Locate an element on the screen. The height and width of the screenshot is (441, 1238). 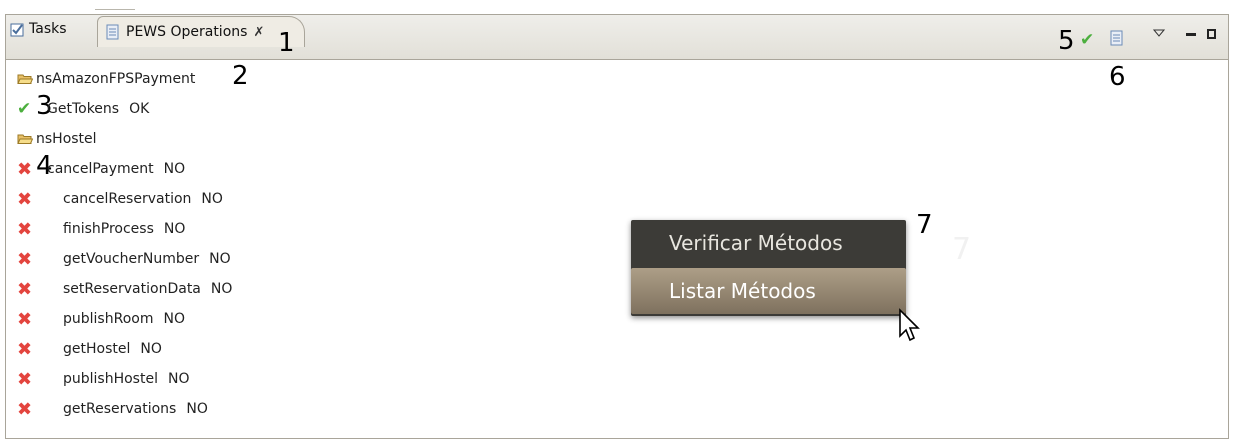
tab-pews-label: PEWS Operations is located at coordinates (187, 32).